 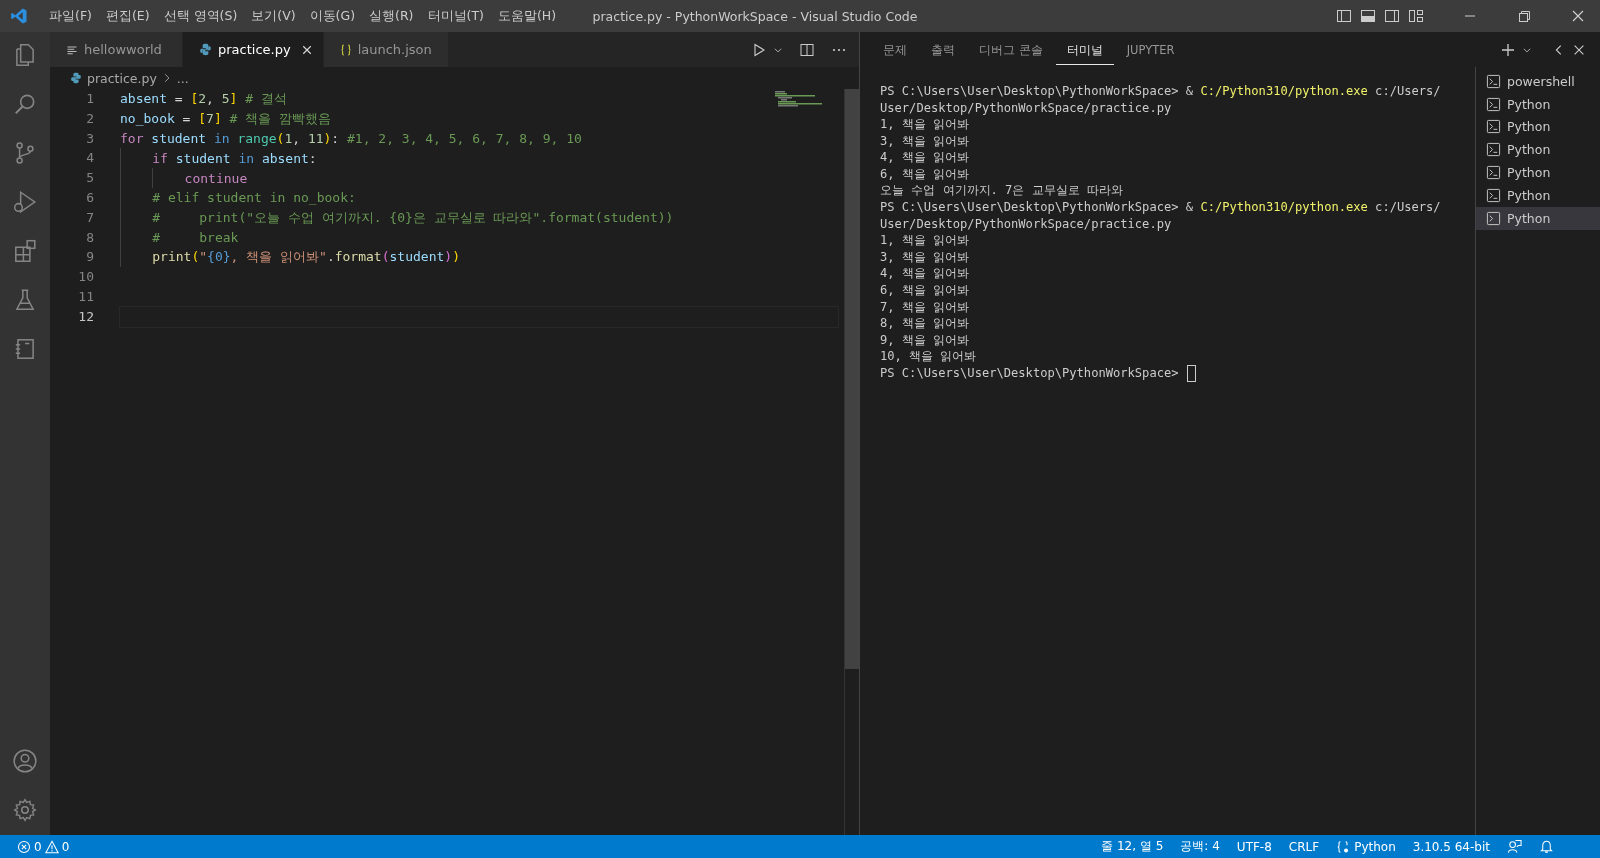 I want to click on terminal-line: 4, 책을 읽어봐, so click(x=925, y=274).